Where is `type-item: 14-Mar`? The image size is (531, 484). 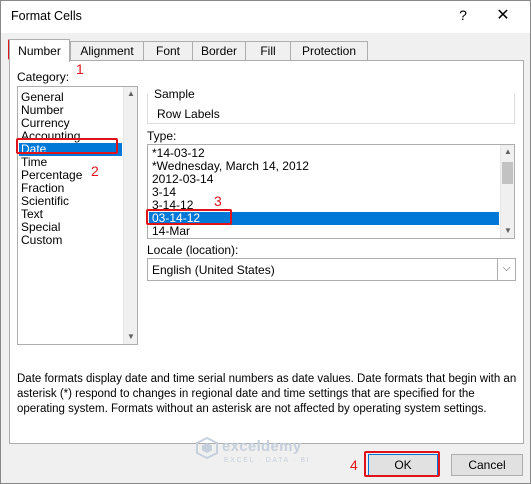
type-item: 14-Mar is located at coordinates (171, 231).